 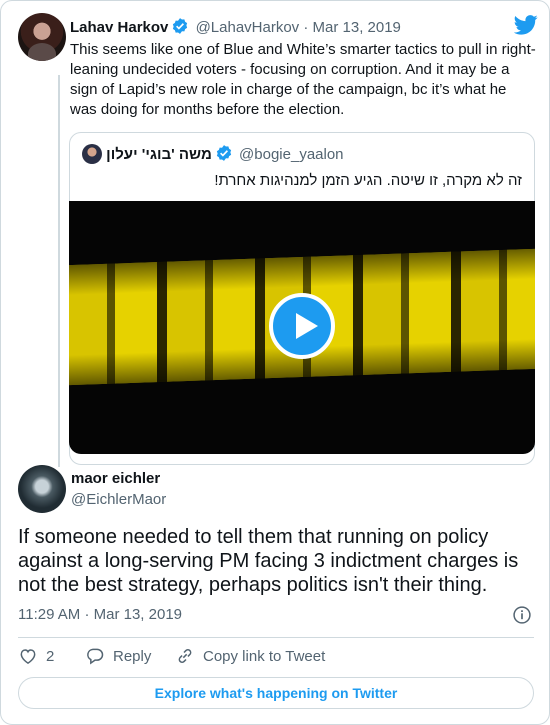 What do you see at coordinates (526, 25) in the screenshot?
I see `twitter-logo-icon` at bounding box center [526, 25].